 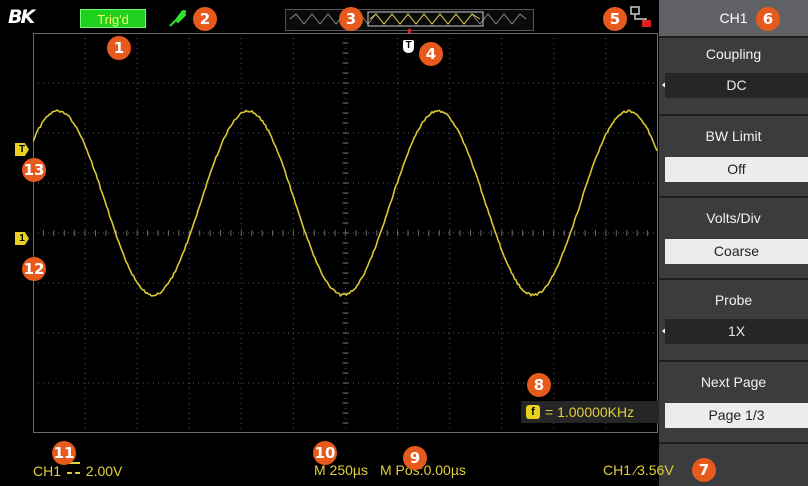 What do you see at coordinates (325, 453) in the screenshot?
I see `callout-badge: 10` at bounding box center [325, 453].